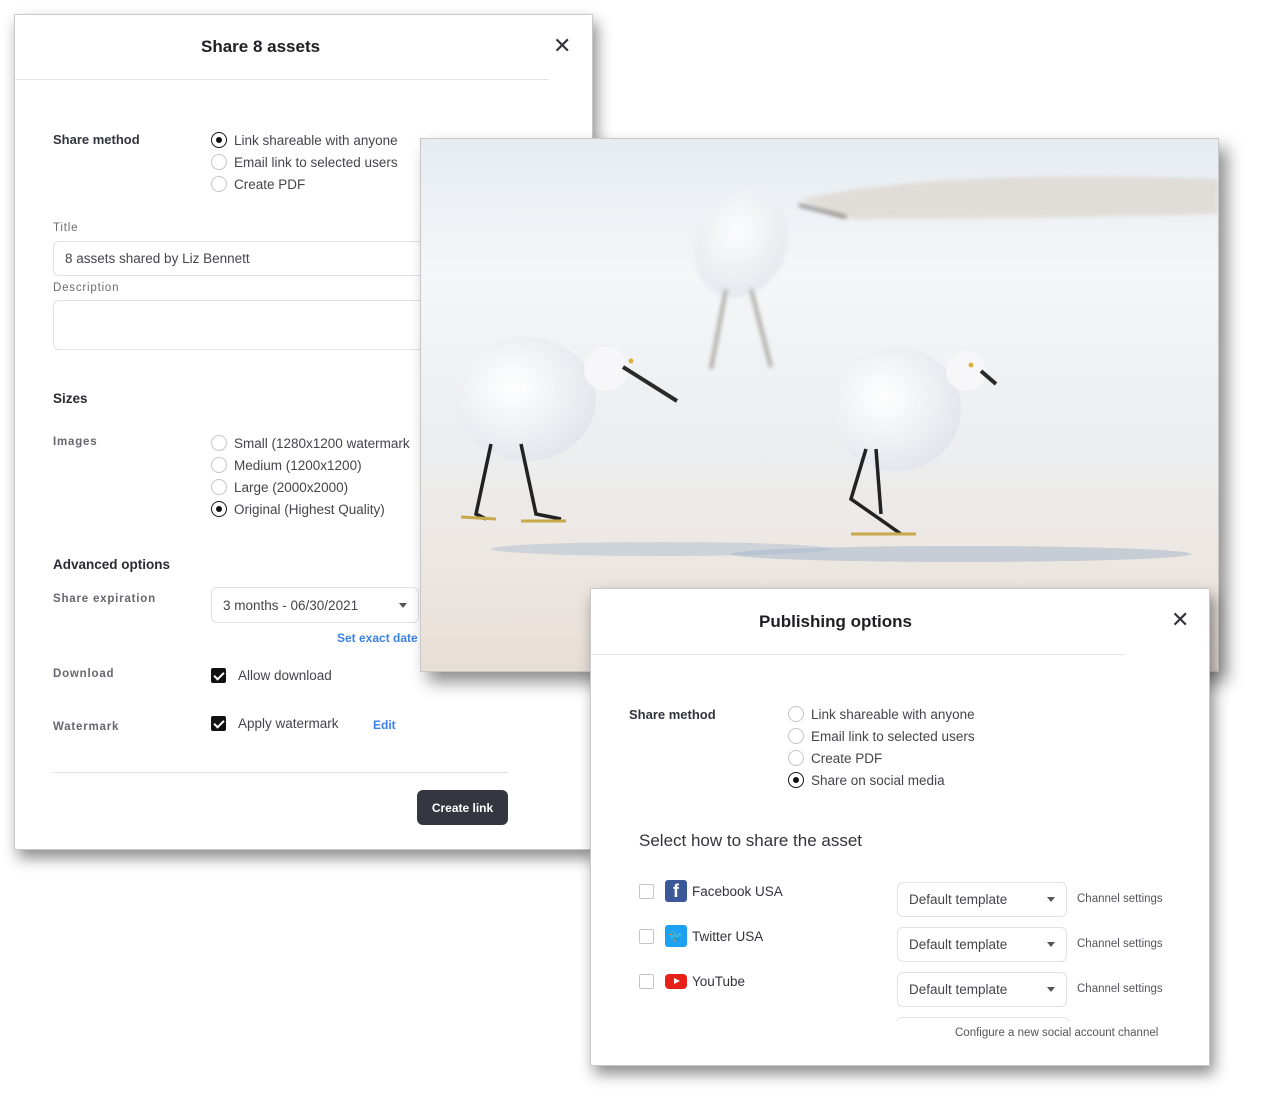 The image size is (1261, 1107). I want to click on template-select-facebook: Default template, so click(982, 899).